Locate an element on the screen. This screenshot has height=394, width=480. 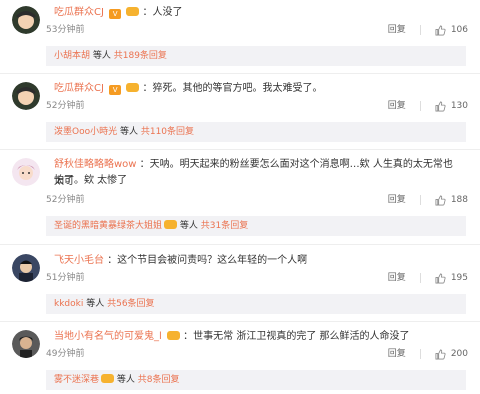
like-count: 188 is located at coordinates (459, 200).